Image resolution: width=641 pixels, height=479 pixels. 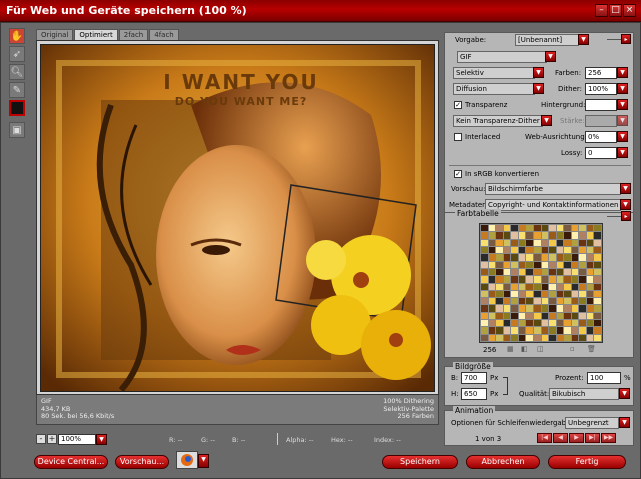 What do you see at coordinates (17, 108) in the screenshot?
I see `eyedropper-color-swatch` at bounding box center [17, 108].